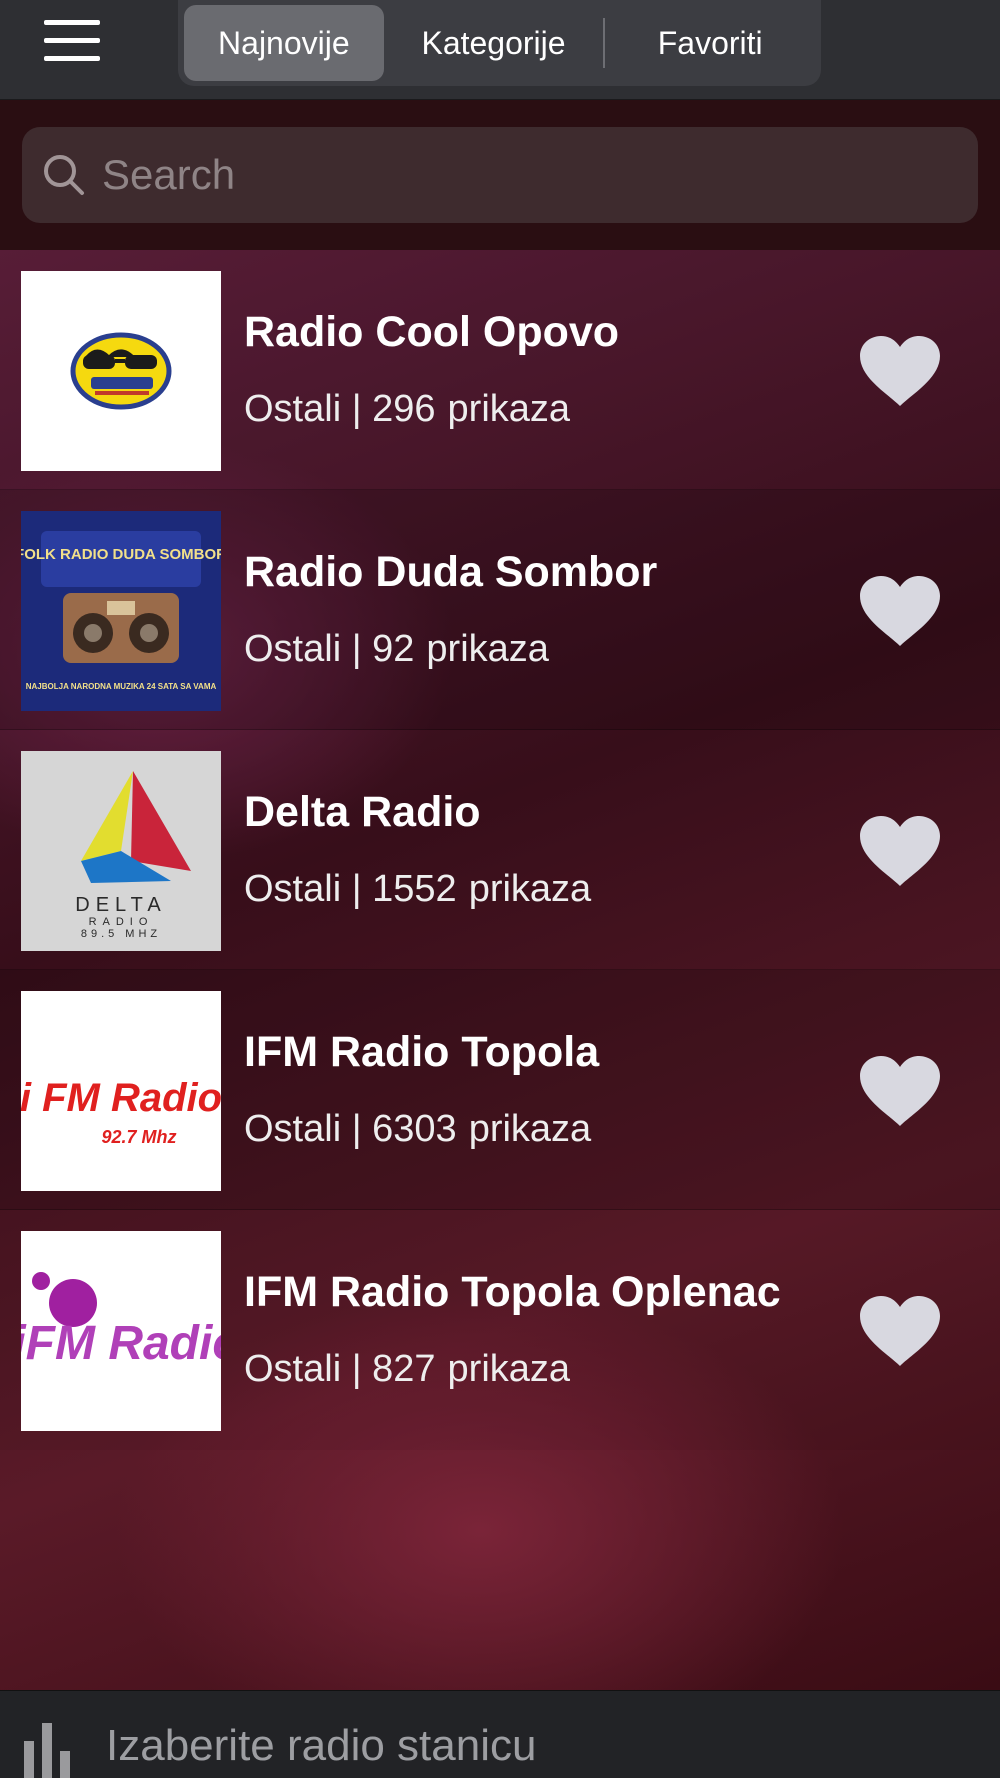 The height and width of the screenshot is (1778, 1000). I want to click on search-input, so click(540, 175).